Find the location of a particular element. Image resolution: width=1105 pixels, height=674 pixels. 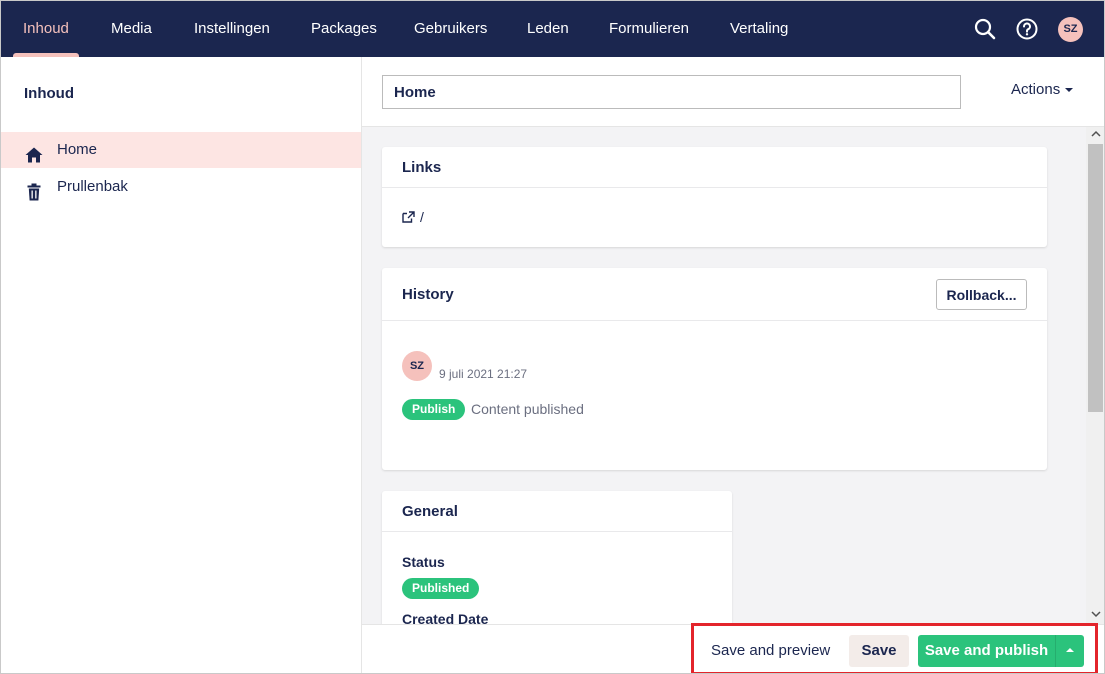

tree-item-home: Home is located at coordinates (181, 150).